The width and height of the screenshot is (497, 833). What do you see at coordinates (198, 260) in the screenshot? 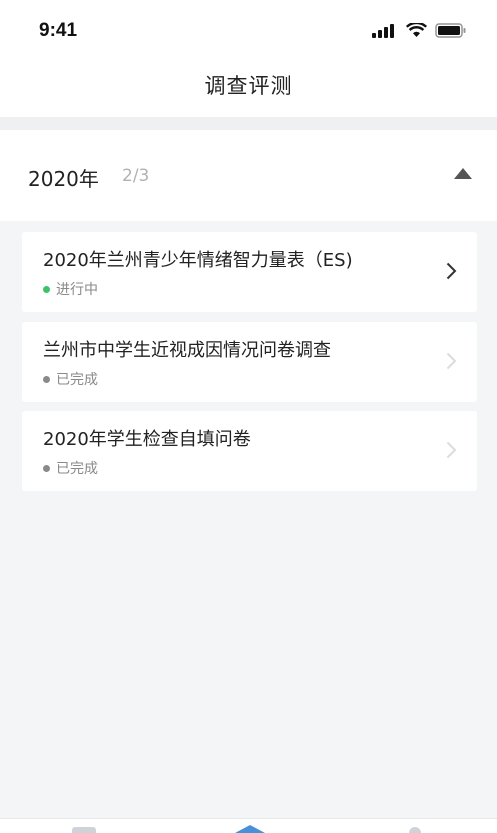
I see `survey-title: 2020年兰州青少年情绪智力量表（ES)` at bounding box center [198, 260].